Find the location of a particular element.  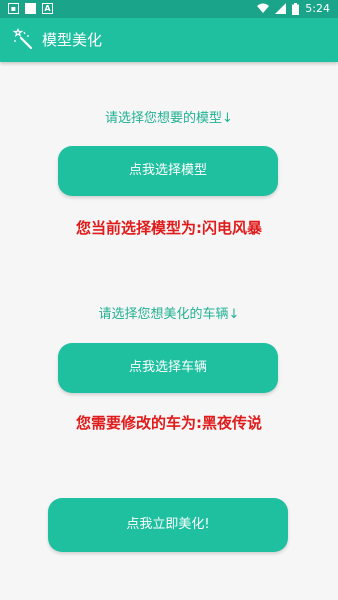

signal-icon is located at coordinates (281, 8).